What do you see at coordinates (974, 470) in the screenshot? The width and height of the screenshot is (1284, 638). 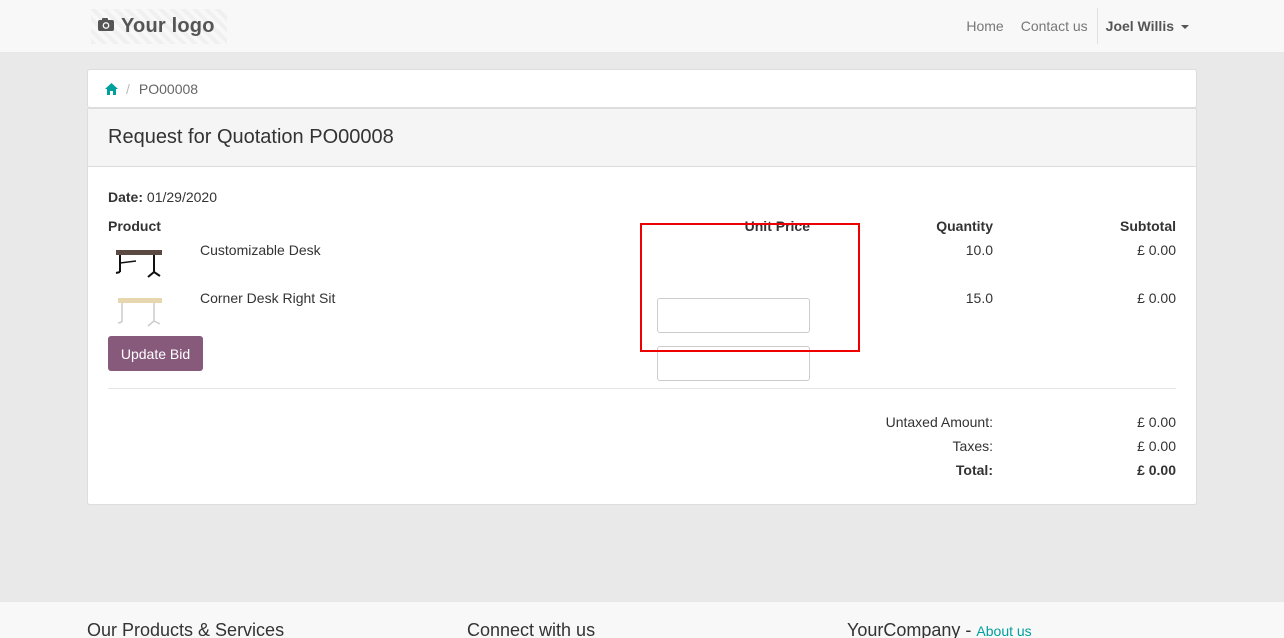 I see `total-label: Total:` at bounding box center [974, 470].